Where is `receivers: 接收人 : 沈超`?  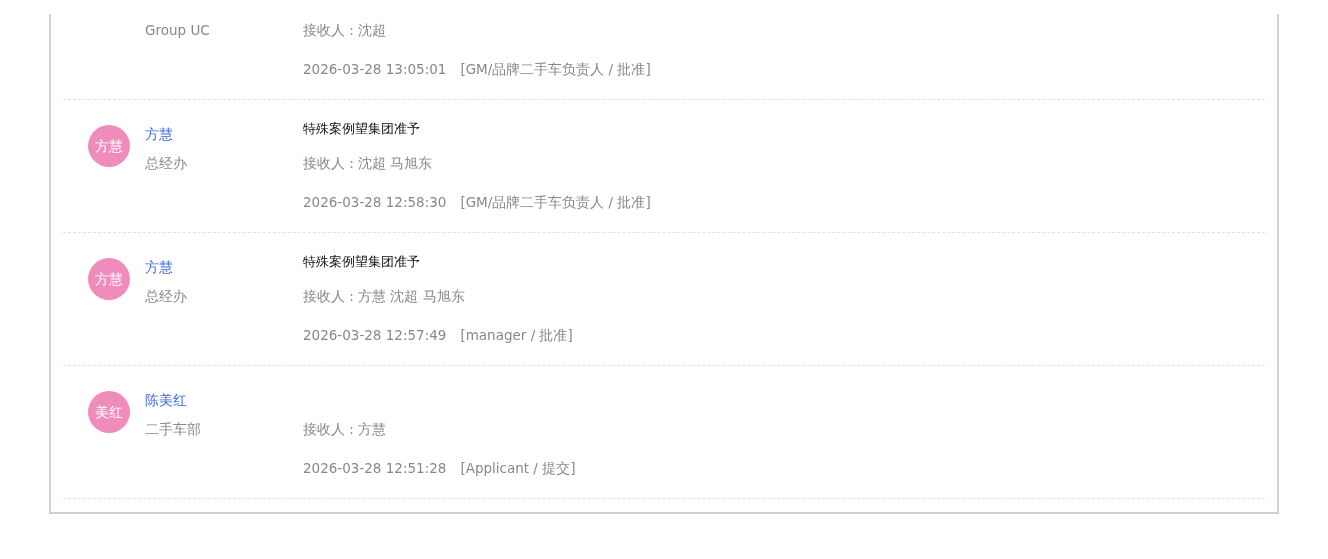 receivers: 接收人 : 沈超 is located at coordinates (345, 30).